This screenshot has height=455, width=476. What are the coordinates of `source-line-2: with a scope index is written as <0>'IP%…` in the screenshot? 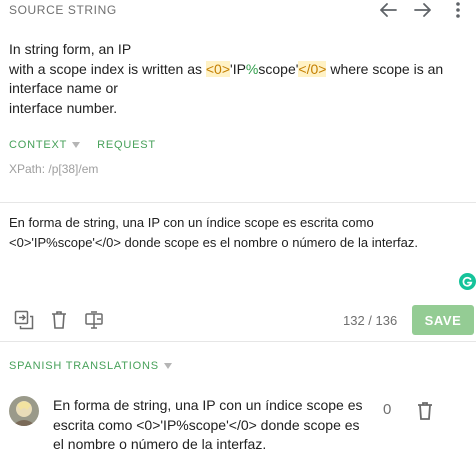 It's located at (229, 79).